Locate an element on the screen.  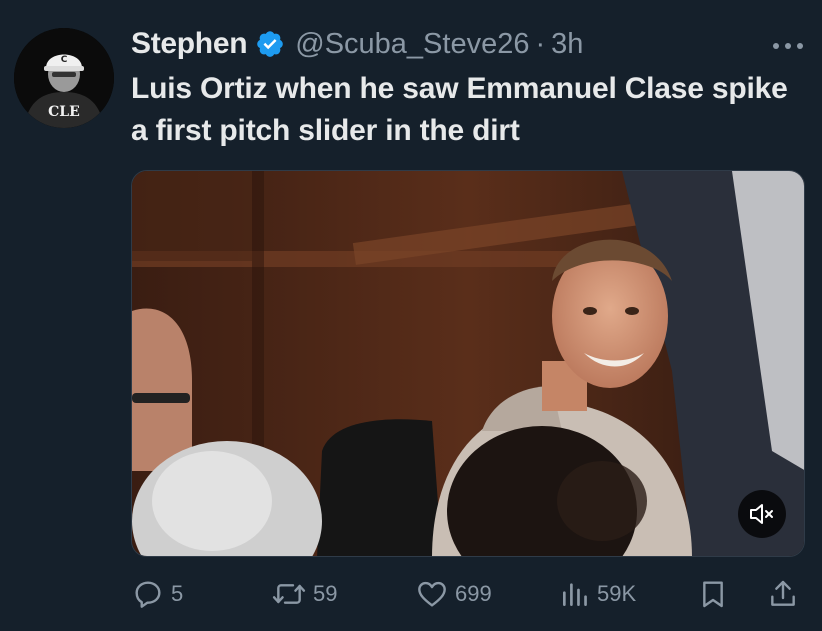
avatar-hoodie-text: CLE is located at coordinates (64, 112).